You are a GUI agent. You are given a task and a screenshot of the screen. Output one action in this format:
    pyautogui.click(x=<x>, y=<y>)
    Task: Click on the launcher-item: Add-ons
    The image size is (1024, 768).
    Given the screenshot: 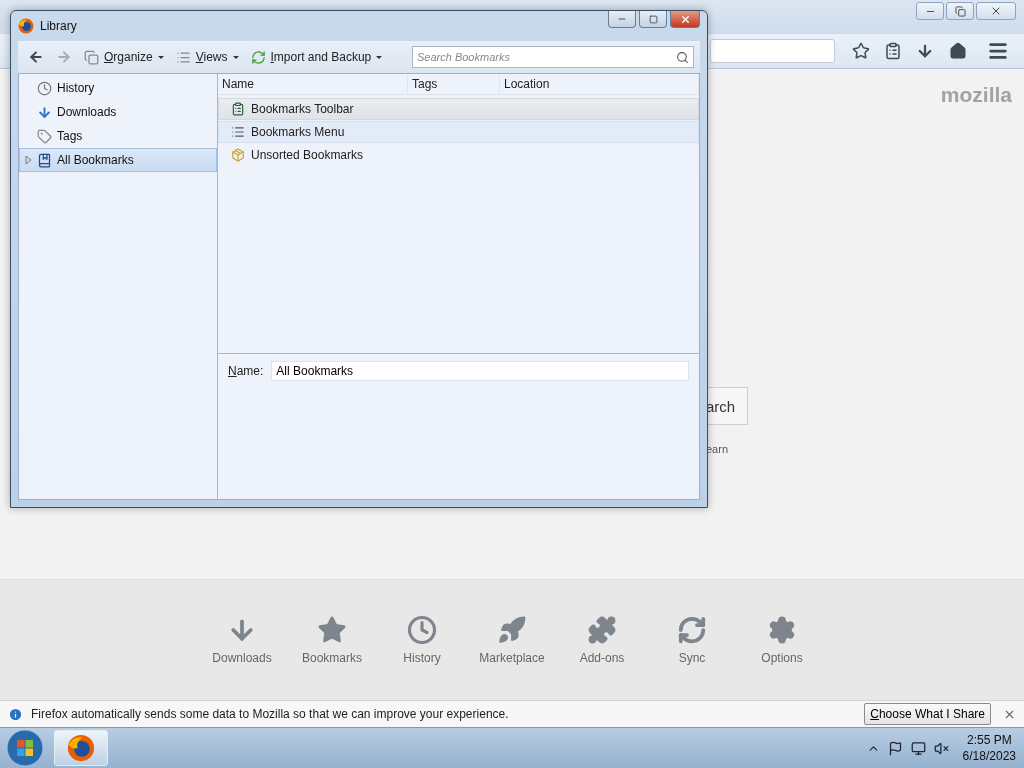 What is the action you would take?
    pyautogui.click(x=602, y=640)
    